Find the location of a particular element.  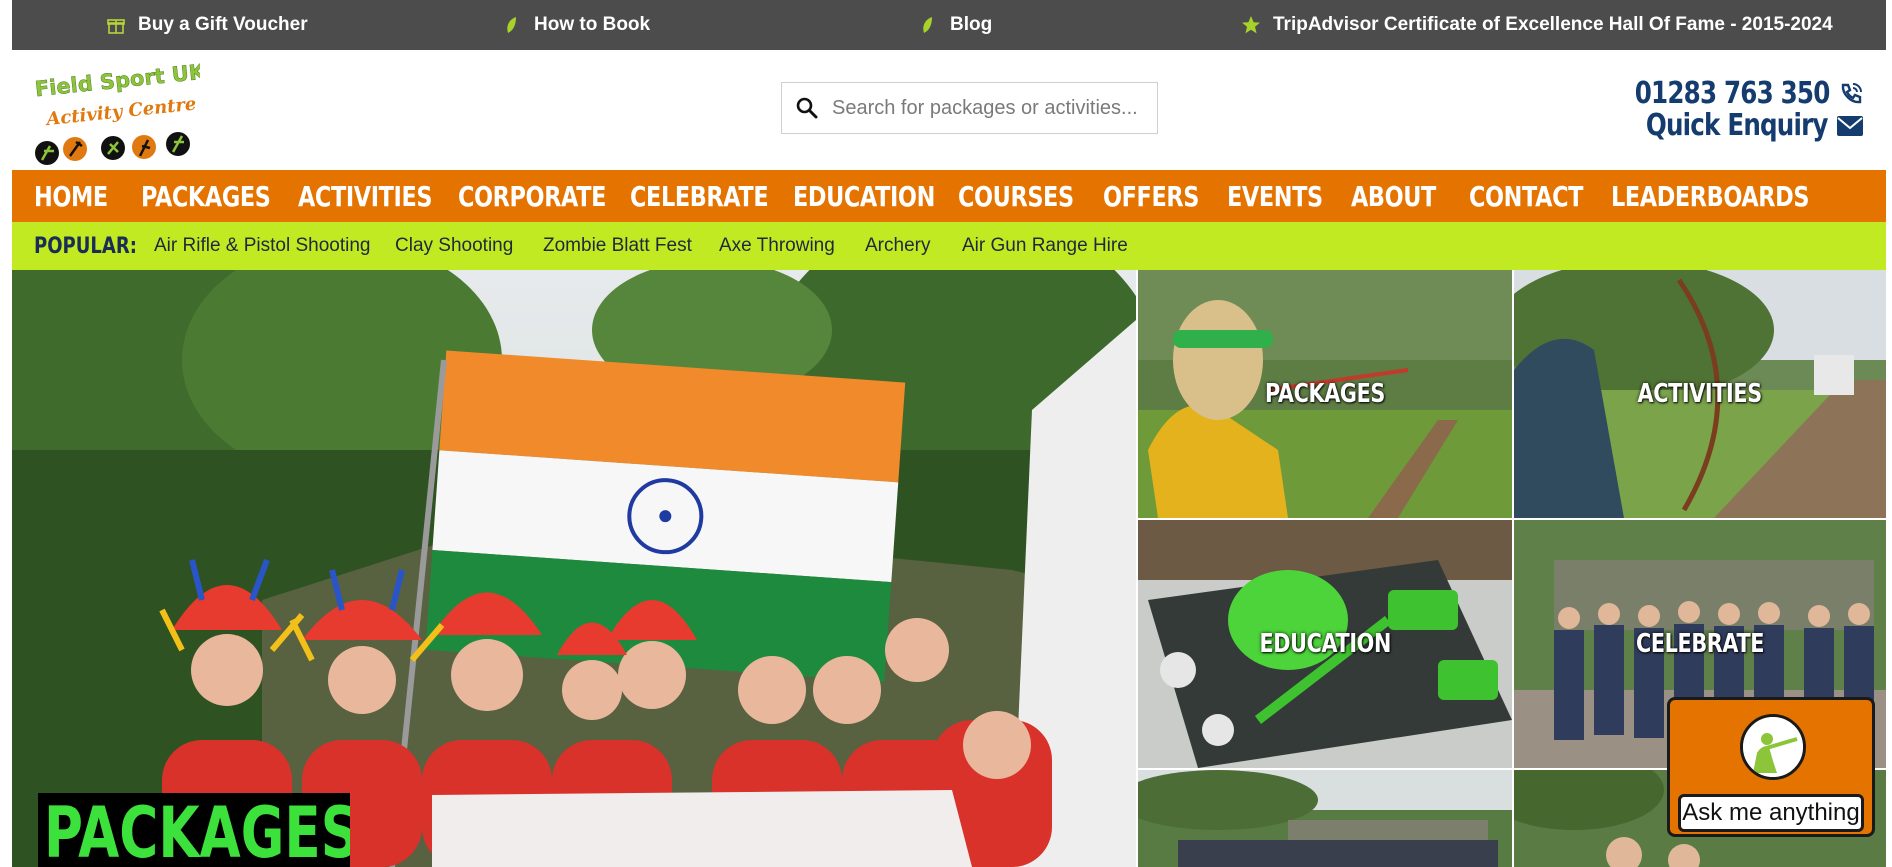

phone-link: 01283 763 350 is located at coordinates (1728, 94).